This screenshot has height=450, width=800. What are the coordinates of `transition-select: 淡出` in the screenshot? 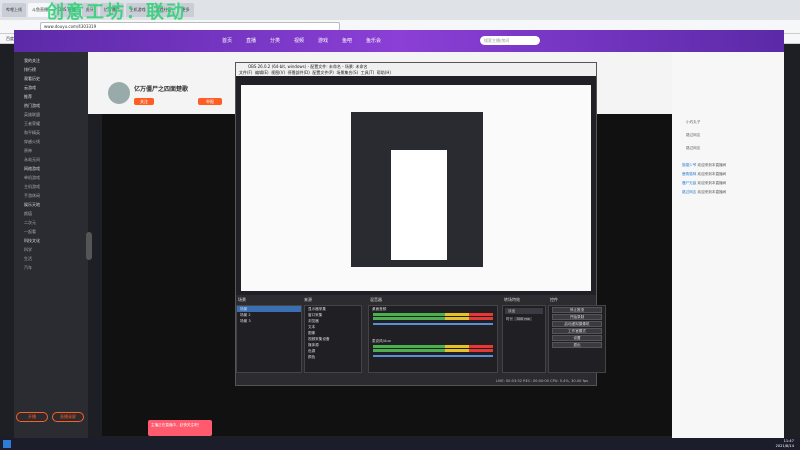 It's located at (524, 311).